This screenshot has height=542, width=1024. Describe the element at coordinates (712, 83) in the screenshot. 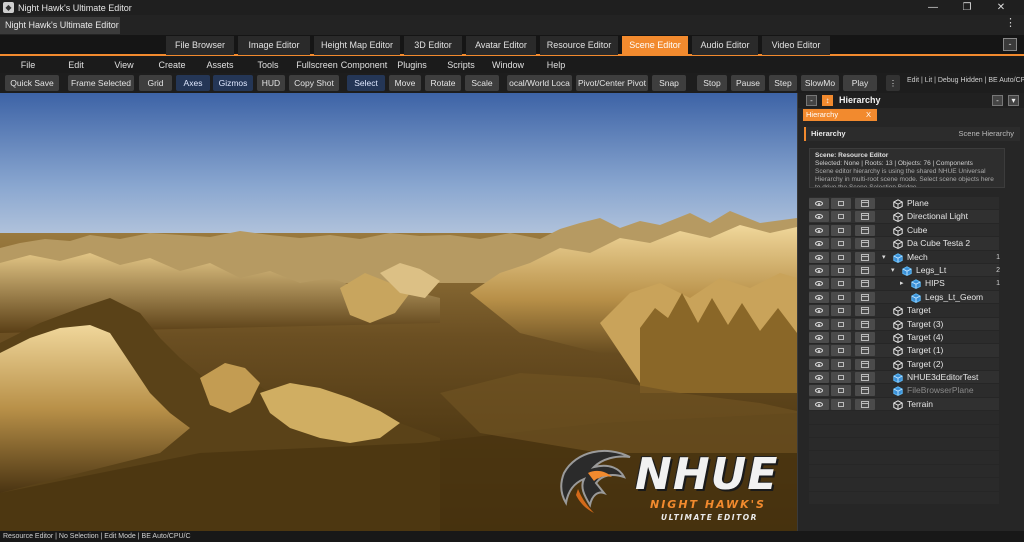

I see `stop-button: Stop` at that location.